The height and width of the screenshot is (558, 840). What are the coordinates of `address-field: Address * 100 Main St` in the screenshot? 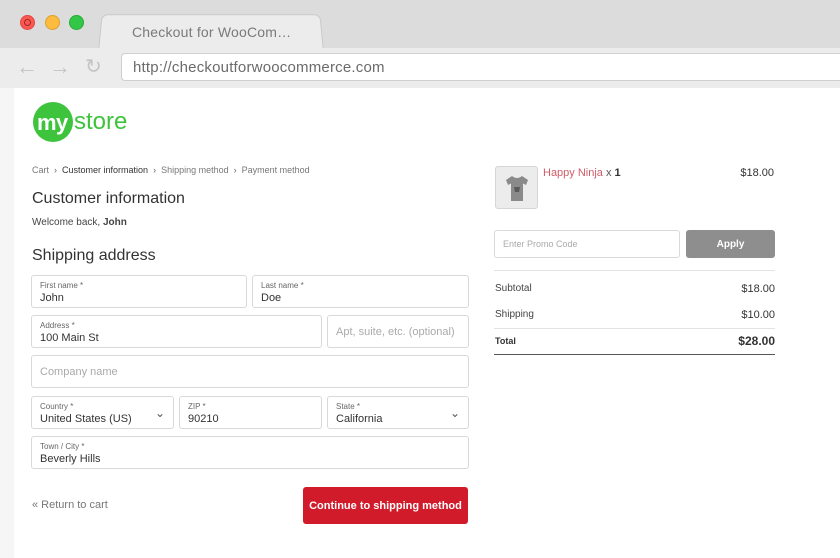 It's located at (176, 331).